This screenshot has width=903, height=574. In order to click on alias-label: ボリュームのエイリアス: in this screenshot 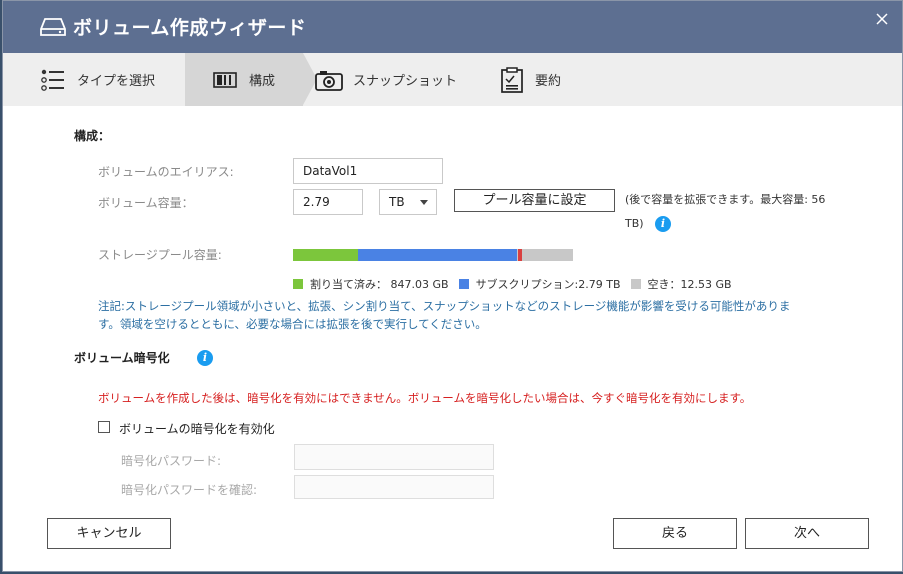, I will do `click(166, 172)`.